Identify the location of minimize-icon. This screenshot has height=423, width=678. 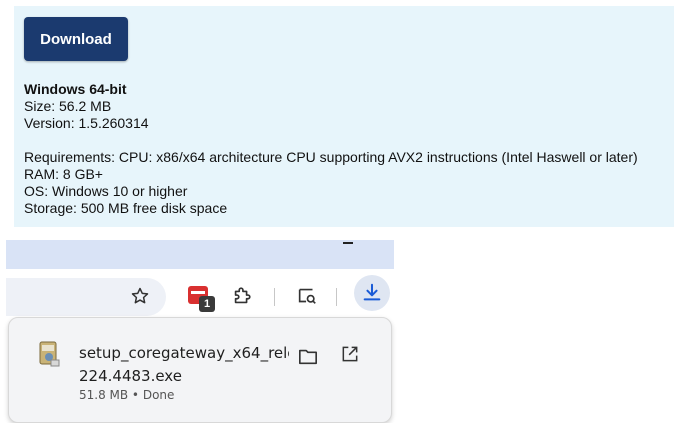
(348, 243).